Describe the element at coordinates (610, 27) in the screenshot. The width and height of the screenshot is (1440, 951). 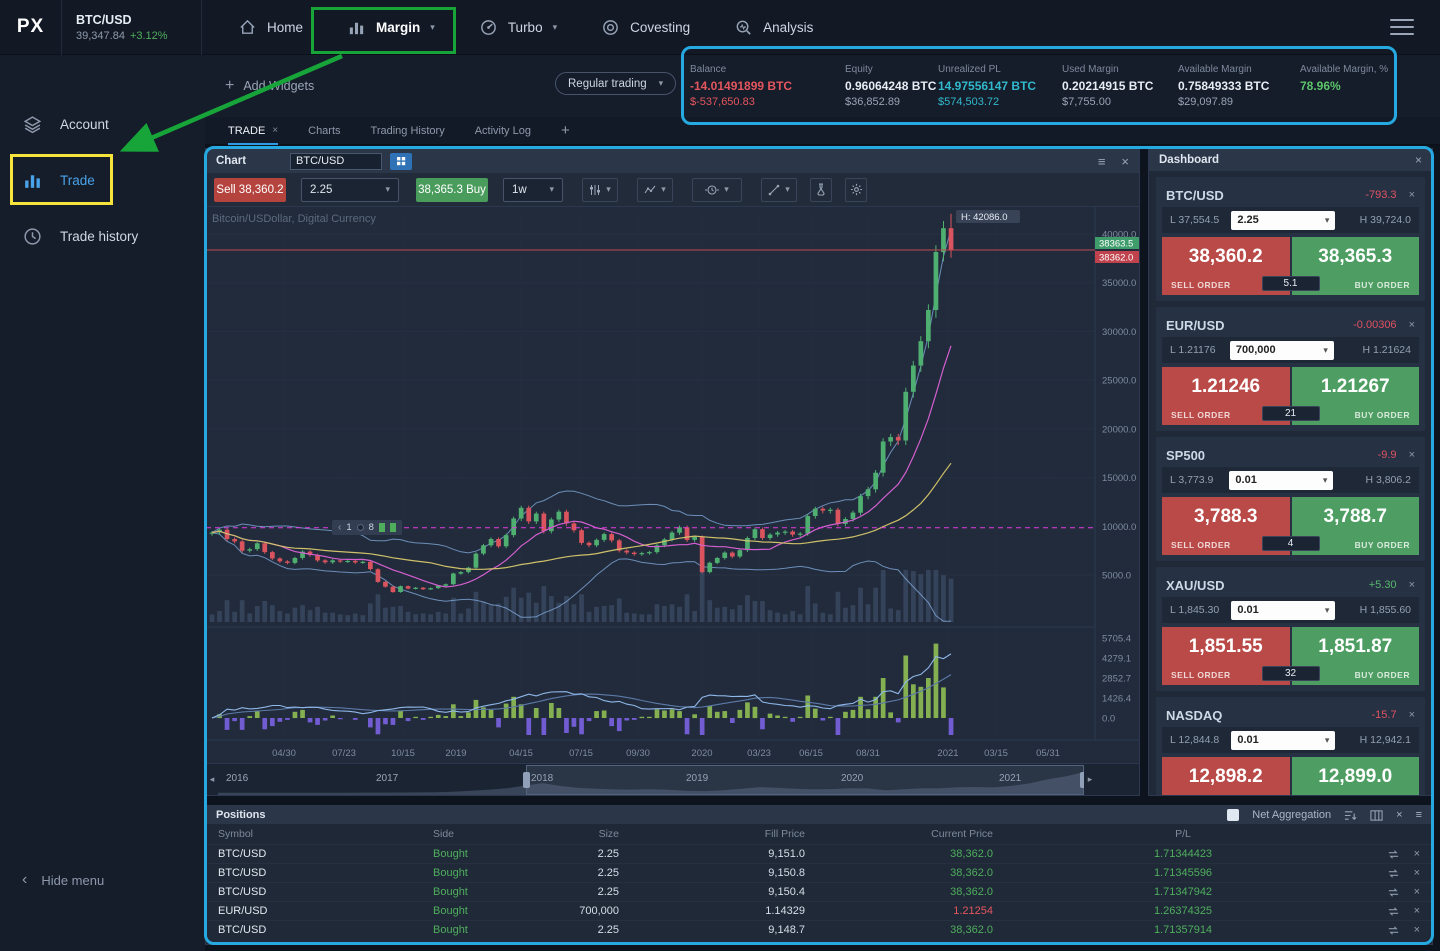
I see `covesting-icon` at that location.